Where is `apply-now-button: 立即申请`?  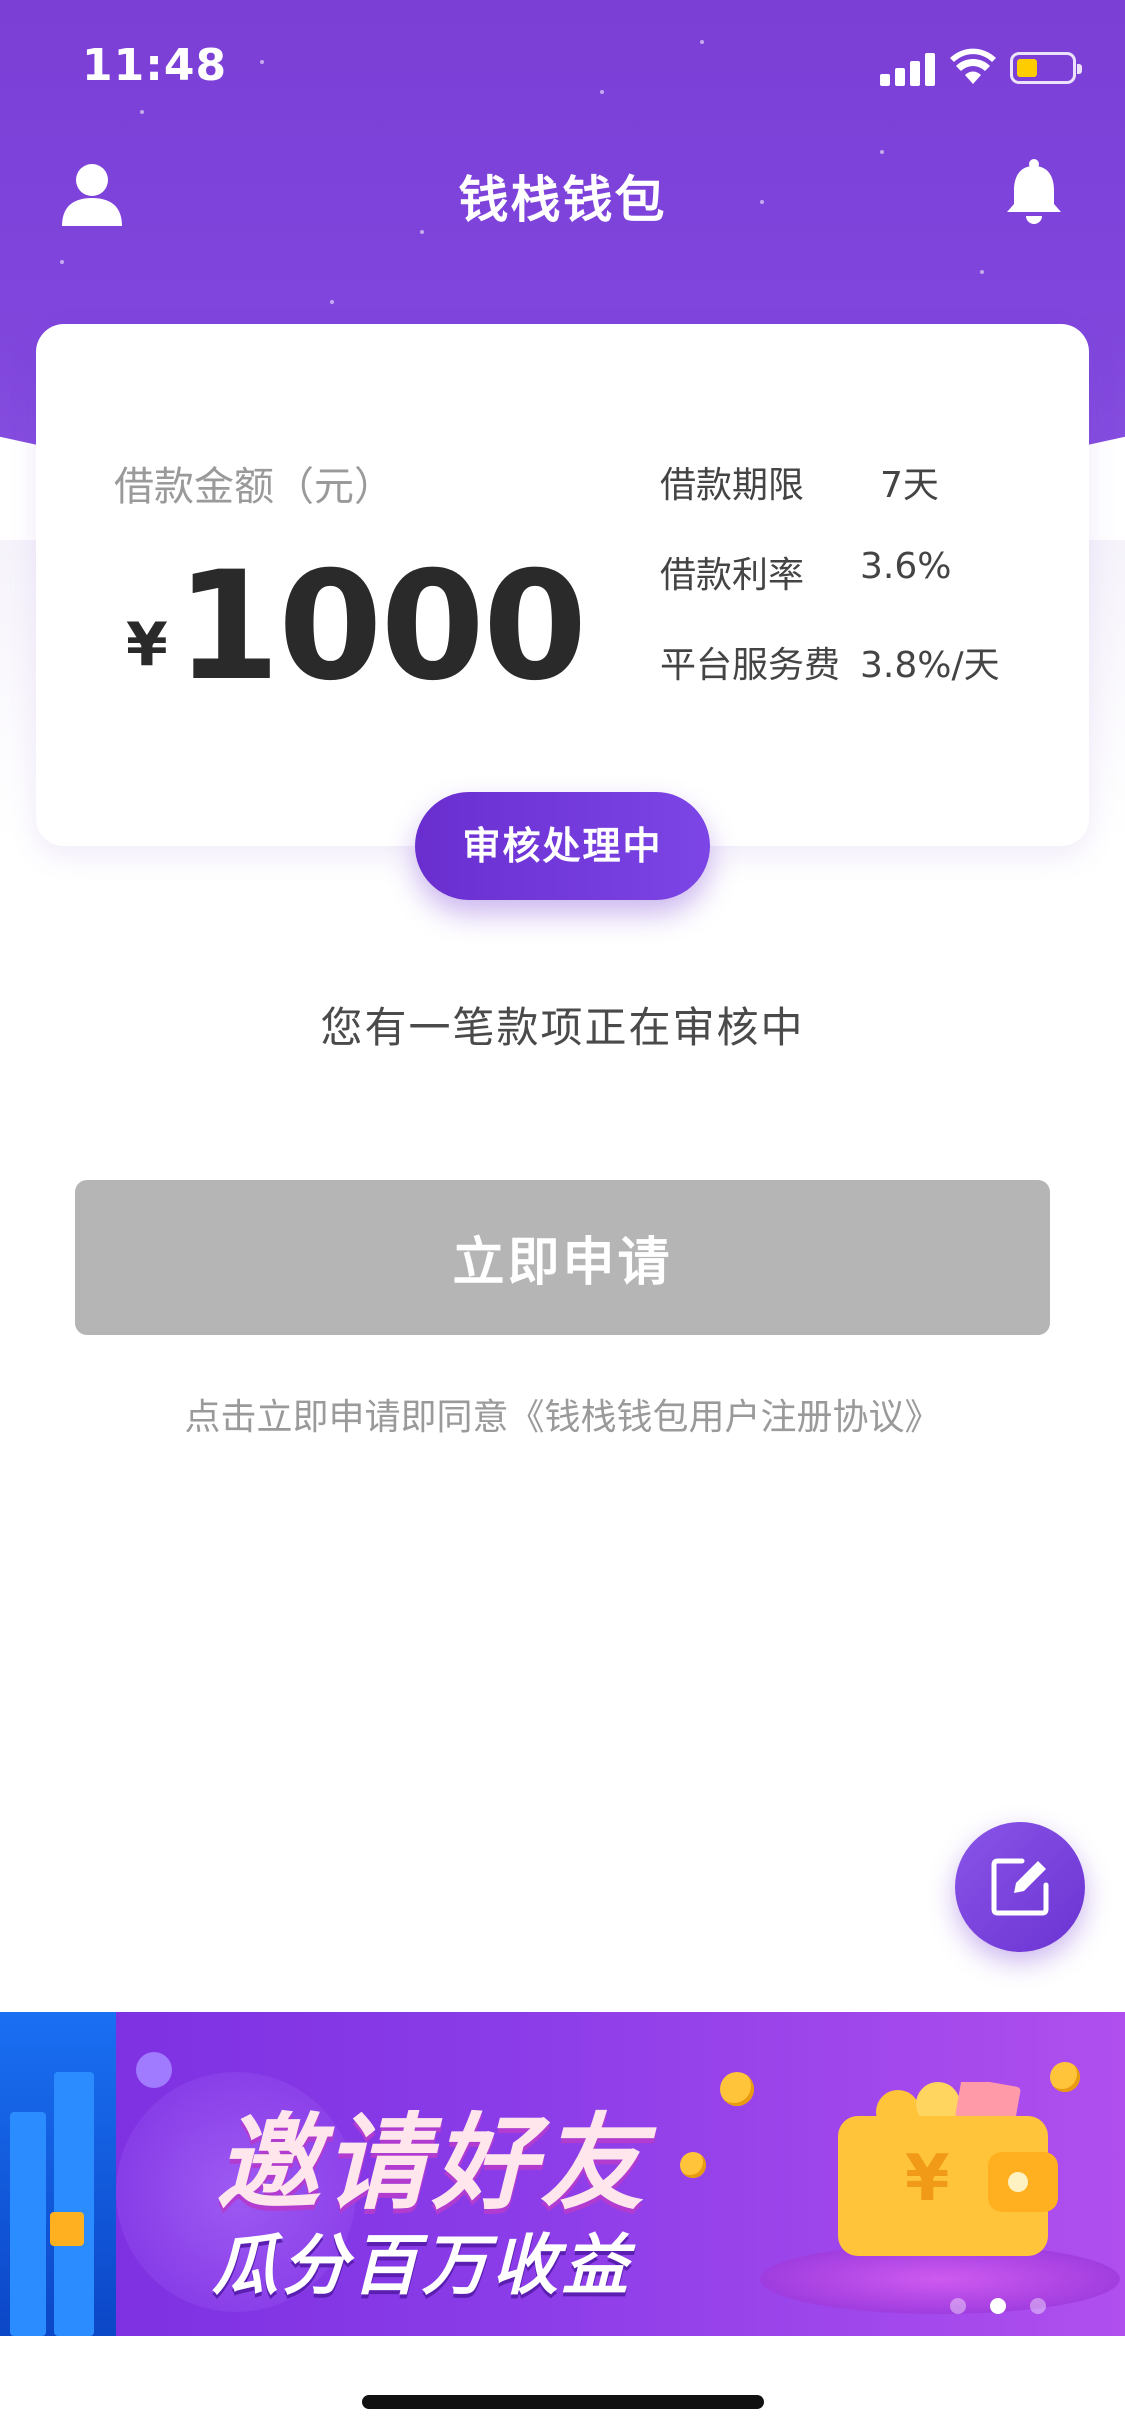
apply-now-button: 立即申请 is located at coordinates (562, 1257).